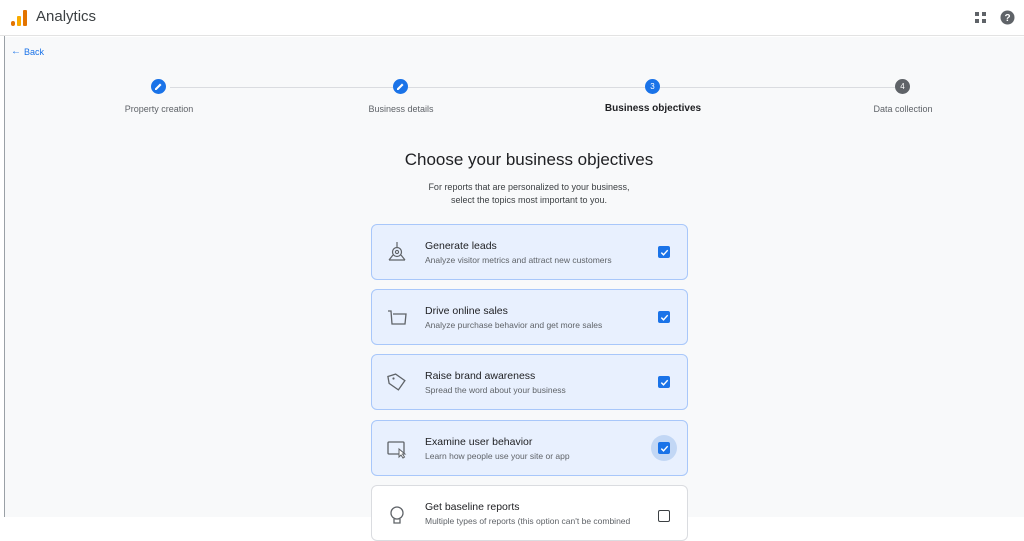 The image size is (1024, 541). I want to click on step-label-business-details: Business details, so click(401, 109).